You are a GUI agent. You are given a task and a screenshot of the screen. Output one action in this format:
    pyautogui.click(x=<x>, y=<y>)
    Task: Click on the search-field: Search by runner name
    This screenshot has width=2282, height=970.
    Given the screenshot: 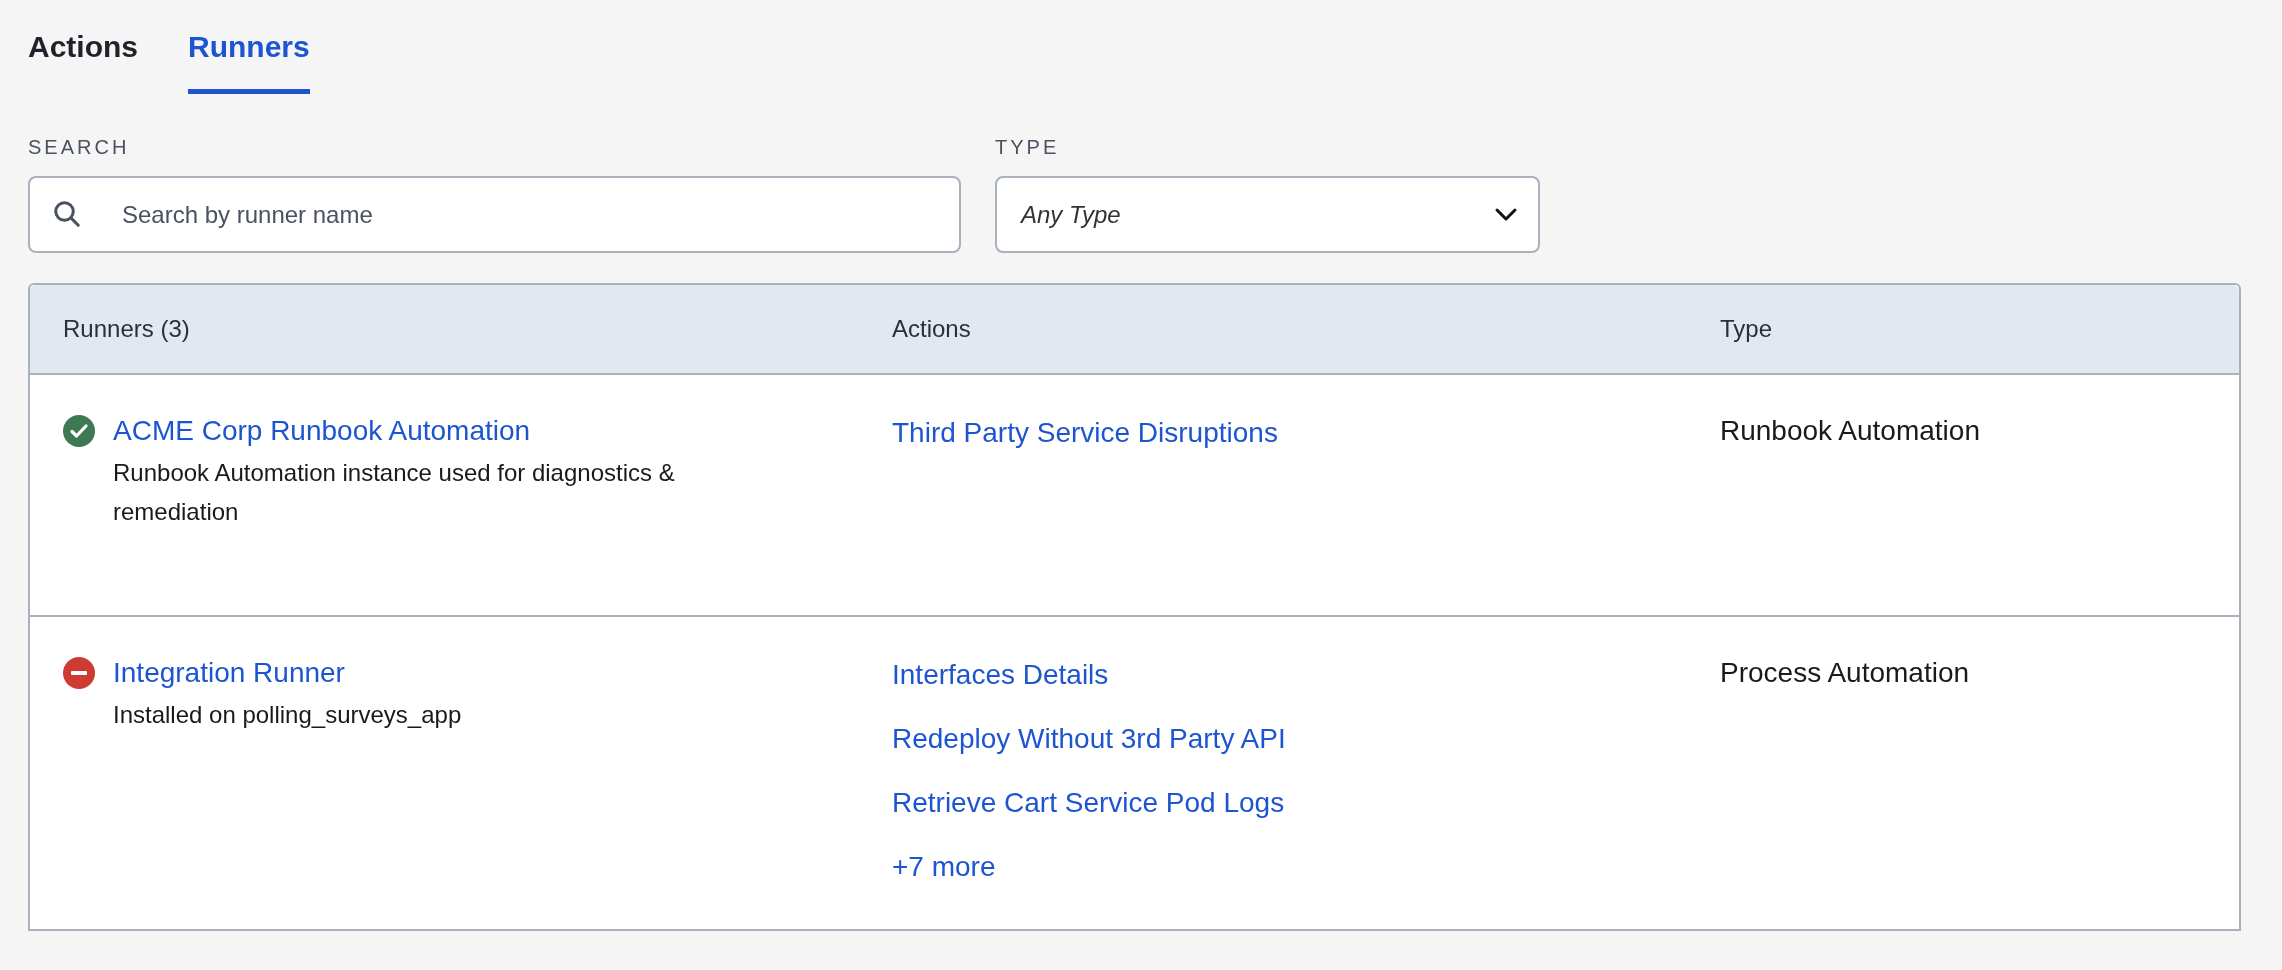 What is the action you would take?
    pyautogui.click(x=494, y=214)
    